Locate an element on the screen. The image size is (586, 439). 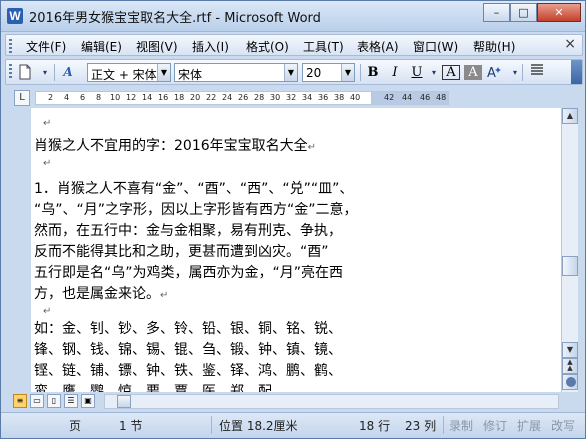
ruler-number: 8 is located at coordinates (99, 97).